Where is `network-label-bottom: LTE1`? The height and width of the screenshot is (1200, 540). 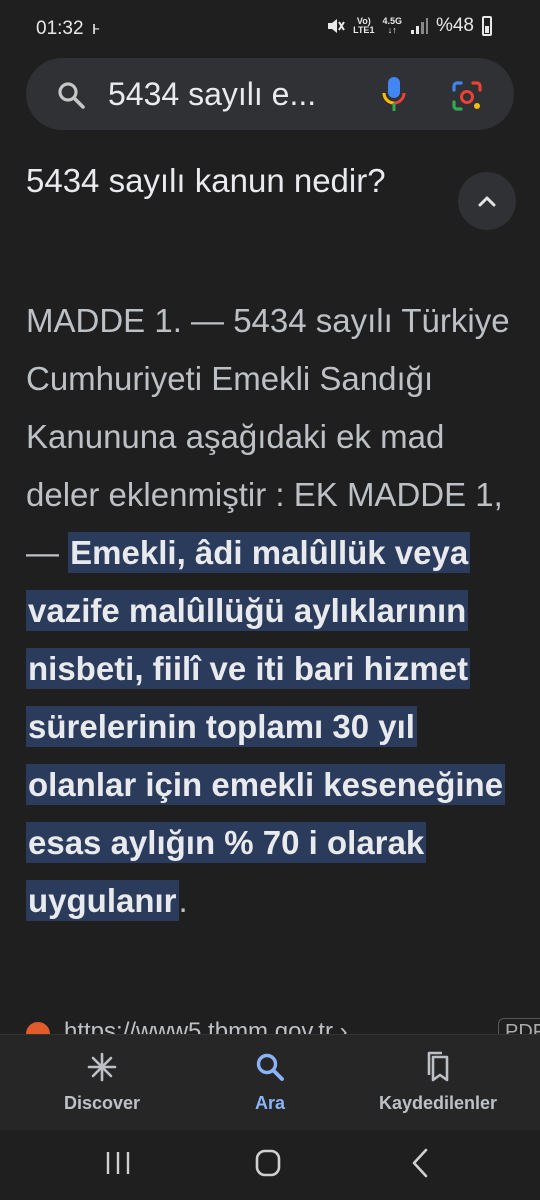 network-label-bottom: LTE1 is located at coordinates (364, 30).